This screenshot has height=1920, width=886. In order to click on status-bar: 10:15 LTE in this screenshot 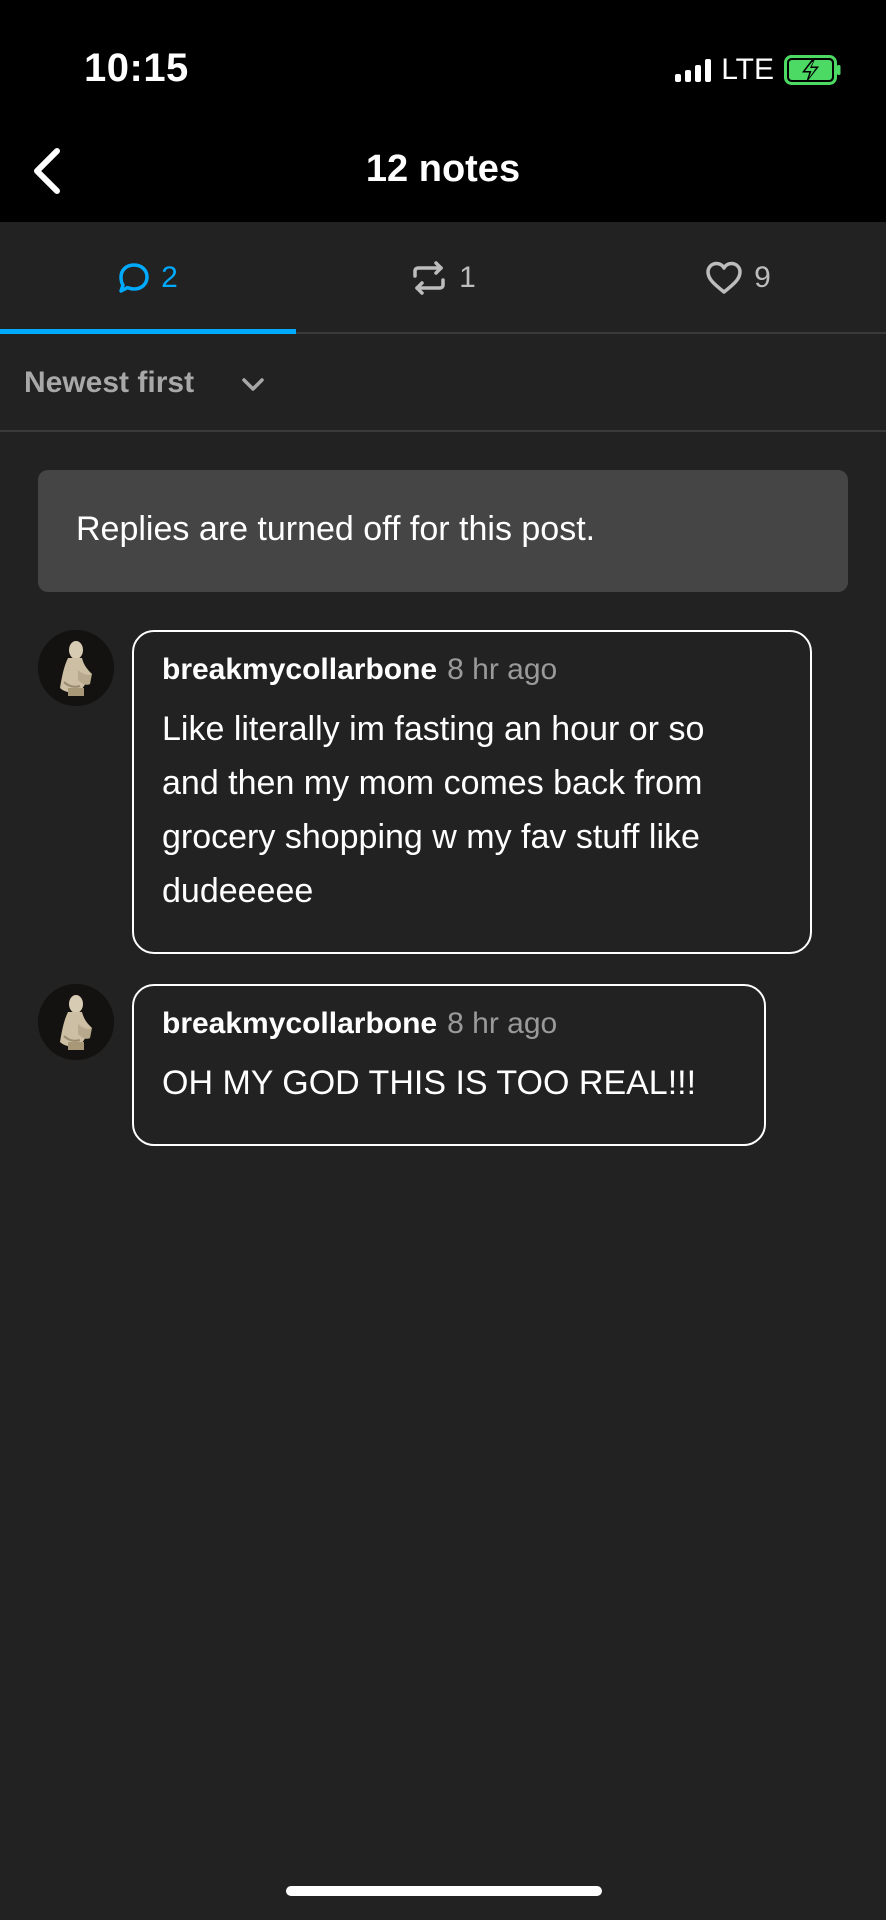, I will do `click(443, 59)`.